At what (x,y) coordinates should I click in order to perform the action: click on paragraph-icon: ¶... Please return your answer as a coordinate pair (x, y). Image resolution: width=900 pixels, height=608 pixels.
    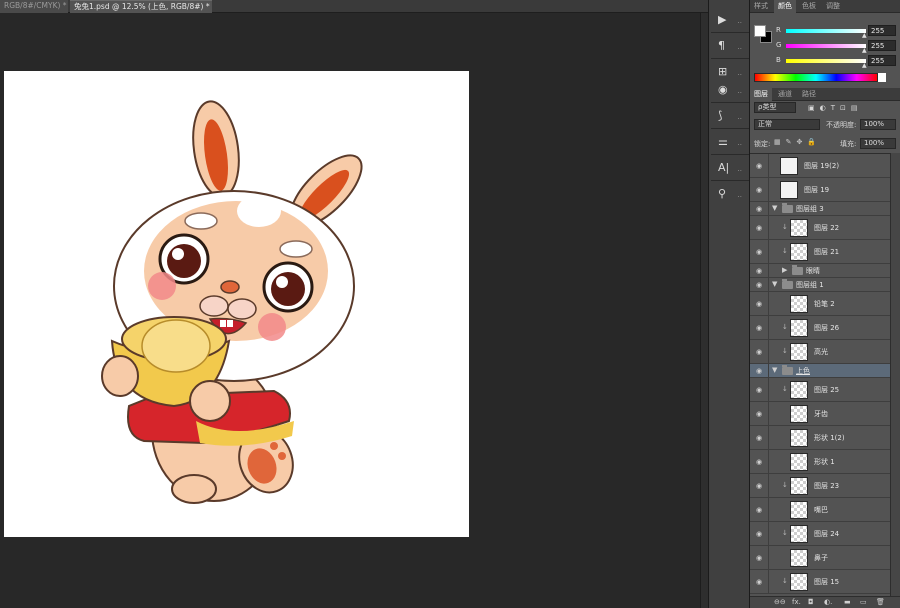
    Looking at the image, I should click on (729, 46).